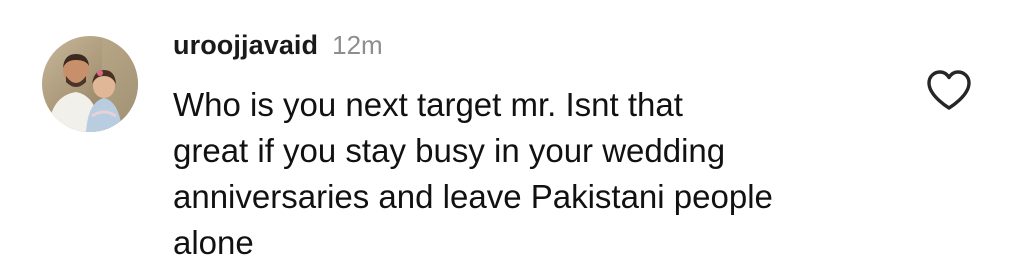 The height and width of the screenshot is (271, 1024). I want to click on like-button, so click(949, 90).